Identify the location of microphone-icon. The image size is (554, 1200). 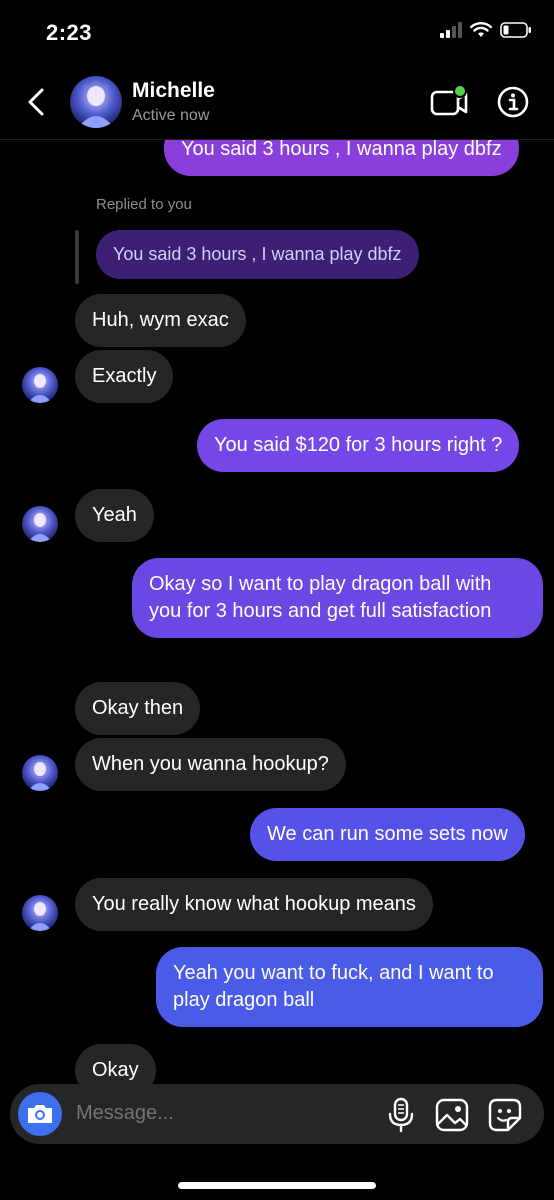
(401, 1115).